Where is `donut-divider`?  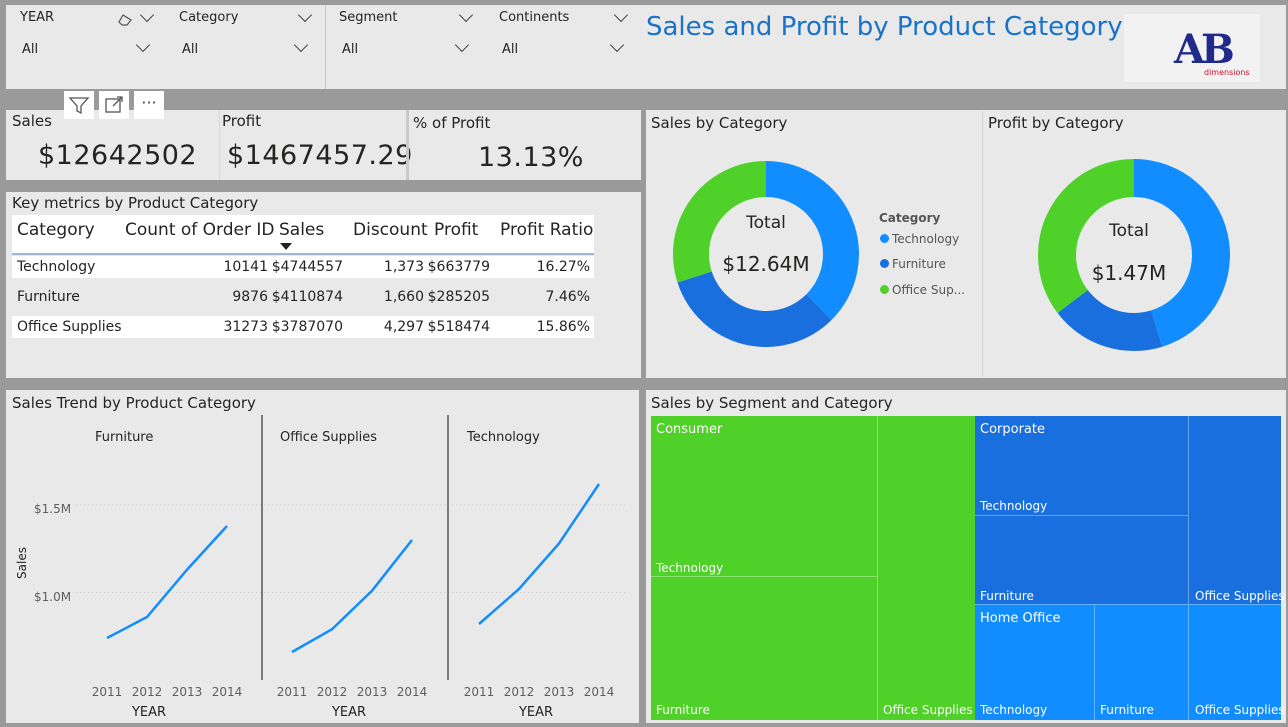
donut-divider is located at coordinates (982, 244).